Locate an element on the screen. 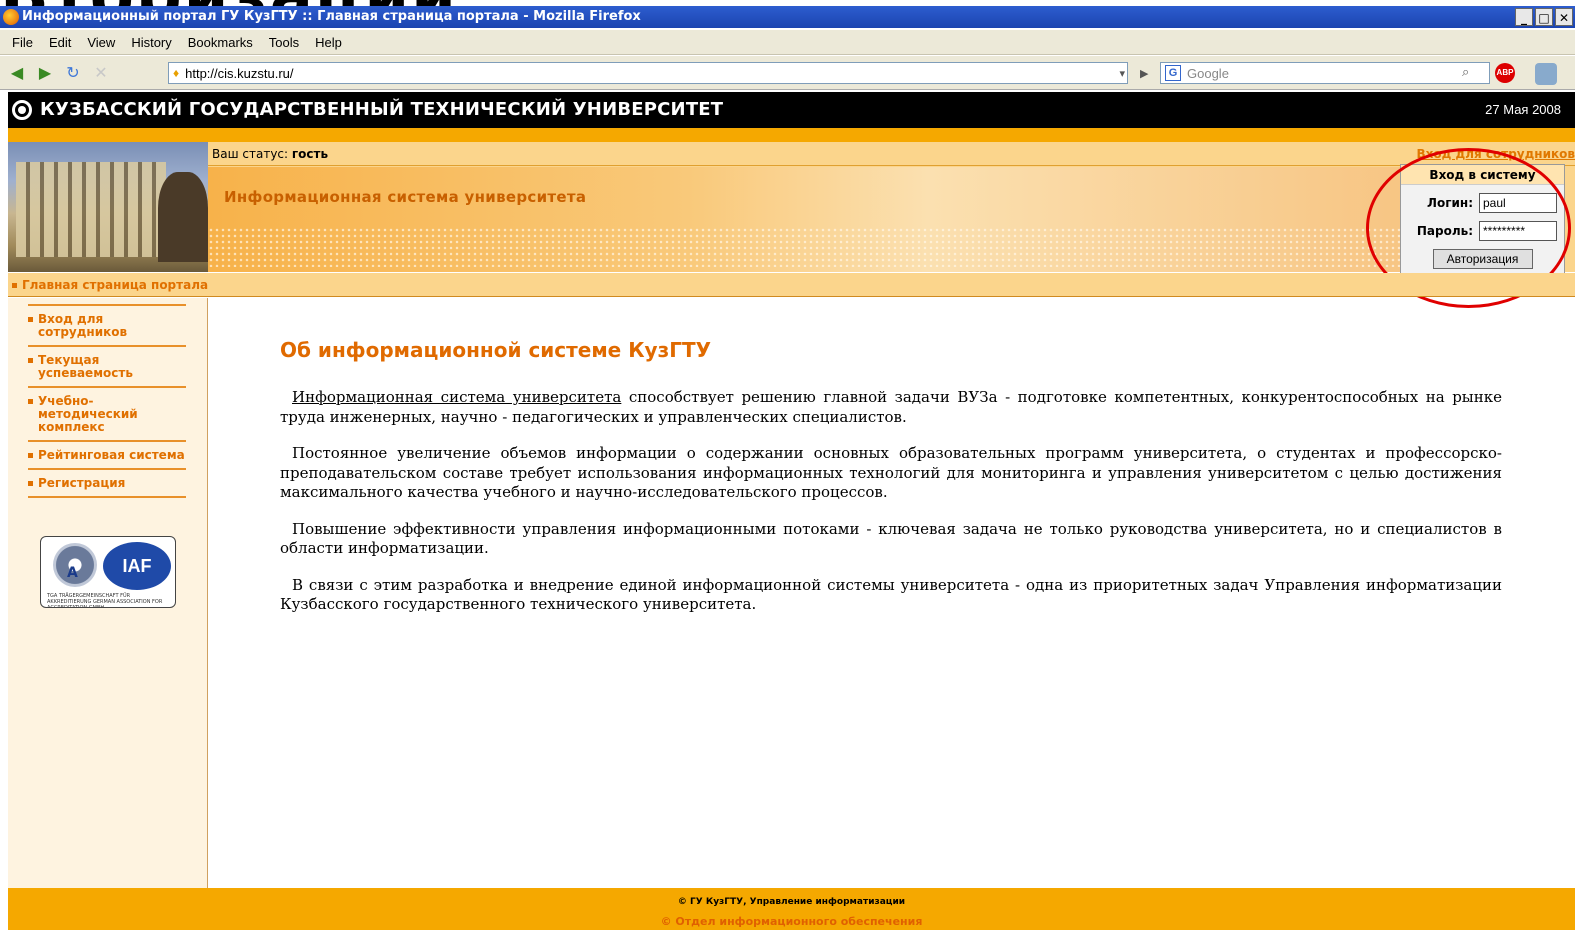 The height and width of the screenshot is (930, 1575). firefox-icon is located at coordinates (11, 17).